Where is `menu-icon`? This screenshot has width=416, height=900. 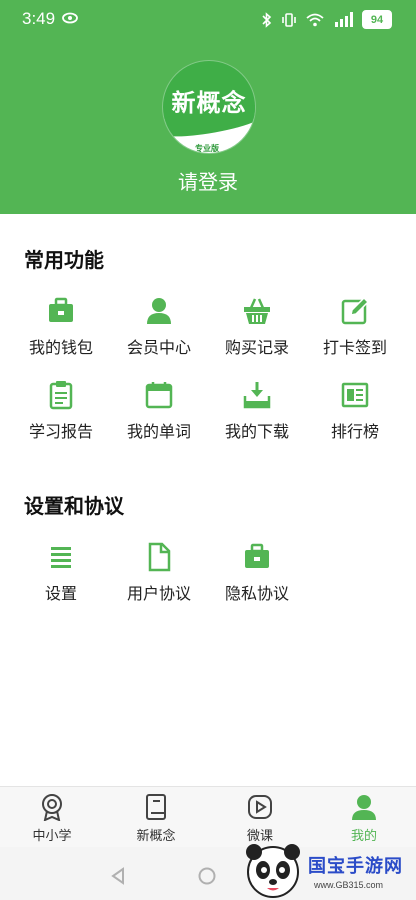 menu-icon is located at coordinates (61, 557).